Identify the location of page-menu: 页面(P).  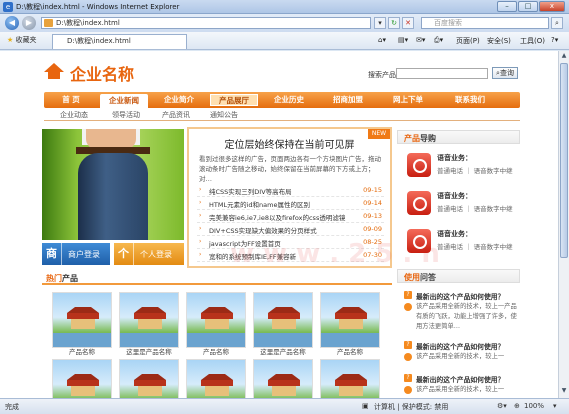
(468, 41).